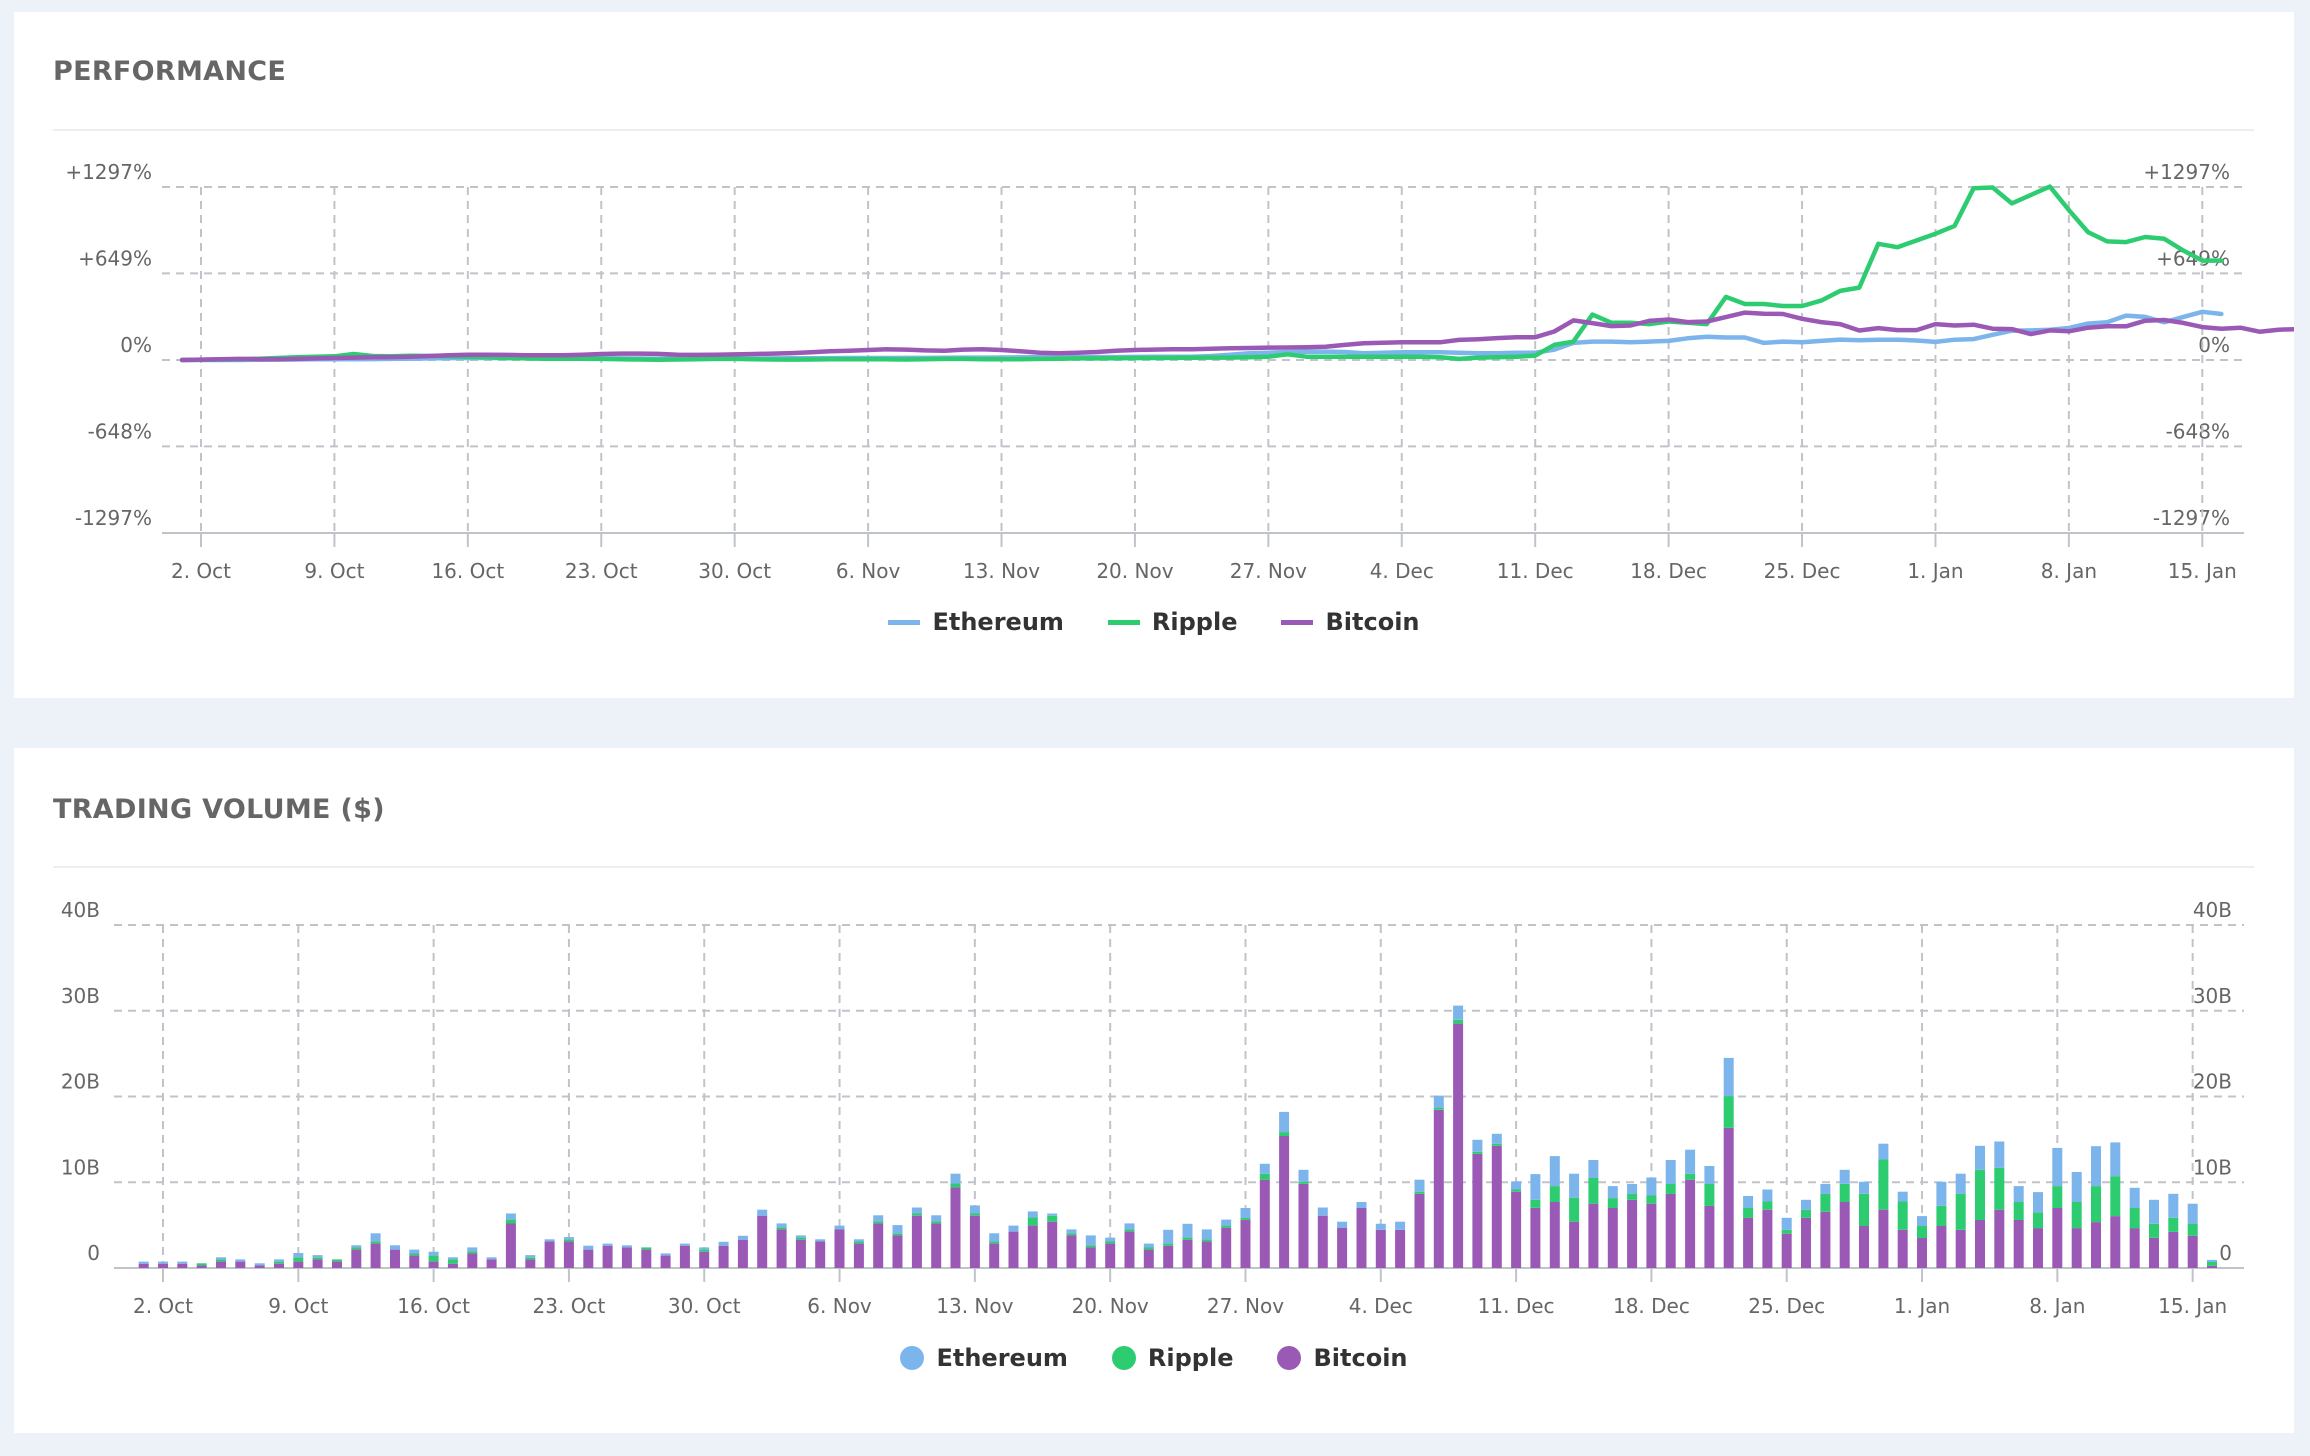 The image size is (2310, 1456). I want to click on y-tick-label-right: 40B, so click(2212, 910).